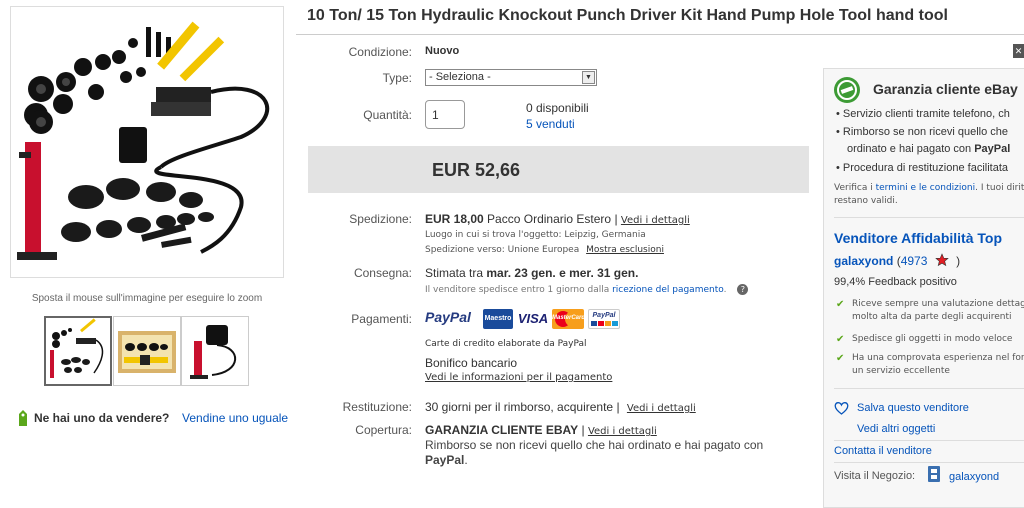  What do you see at coordinates (928, 149) in the screenshot?
I see `guarantee-bullet-2-line2: ordinato e hai pagato con PayPal` at bounding box center [928, 149].